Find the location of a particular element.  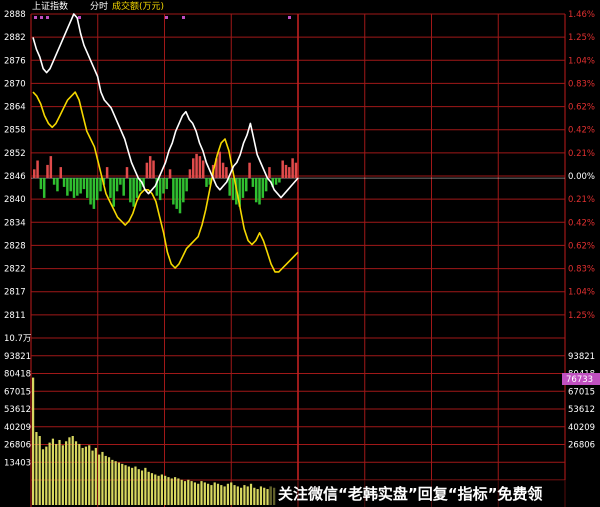

volume-unit-label: 成交额(万元) is located at coordinates (138, 6).